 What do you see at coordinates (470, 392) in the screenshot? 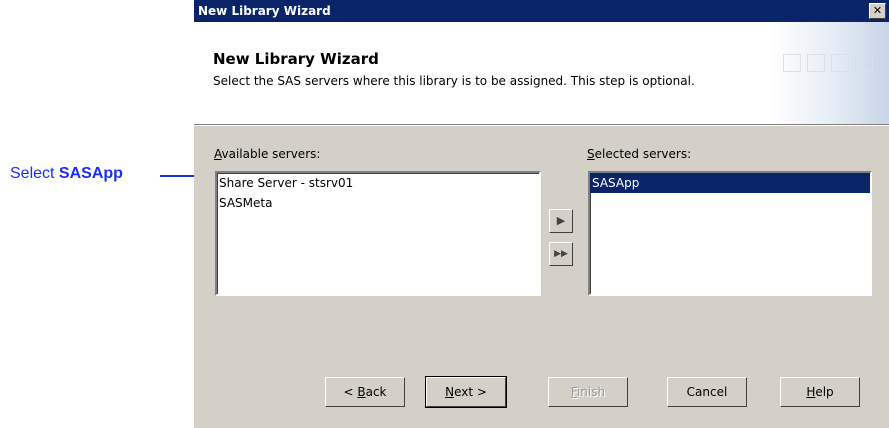
I see `button-rest: ext >` at bounding box center [470, 392].